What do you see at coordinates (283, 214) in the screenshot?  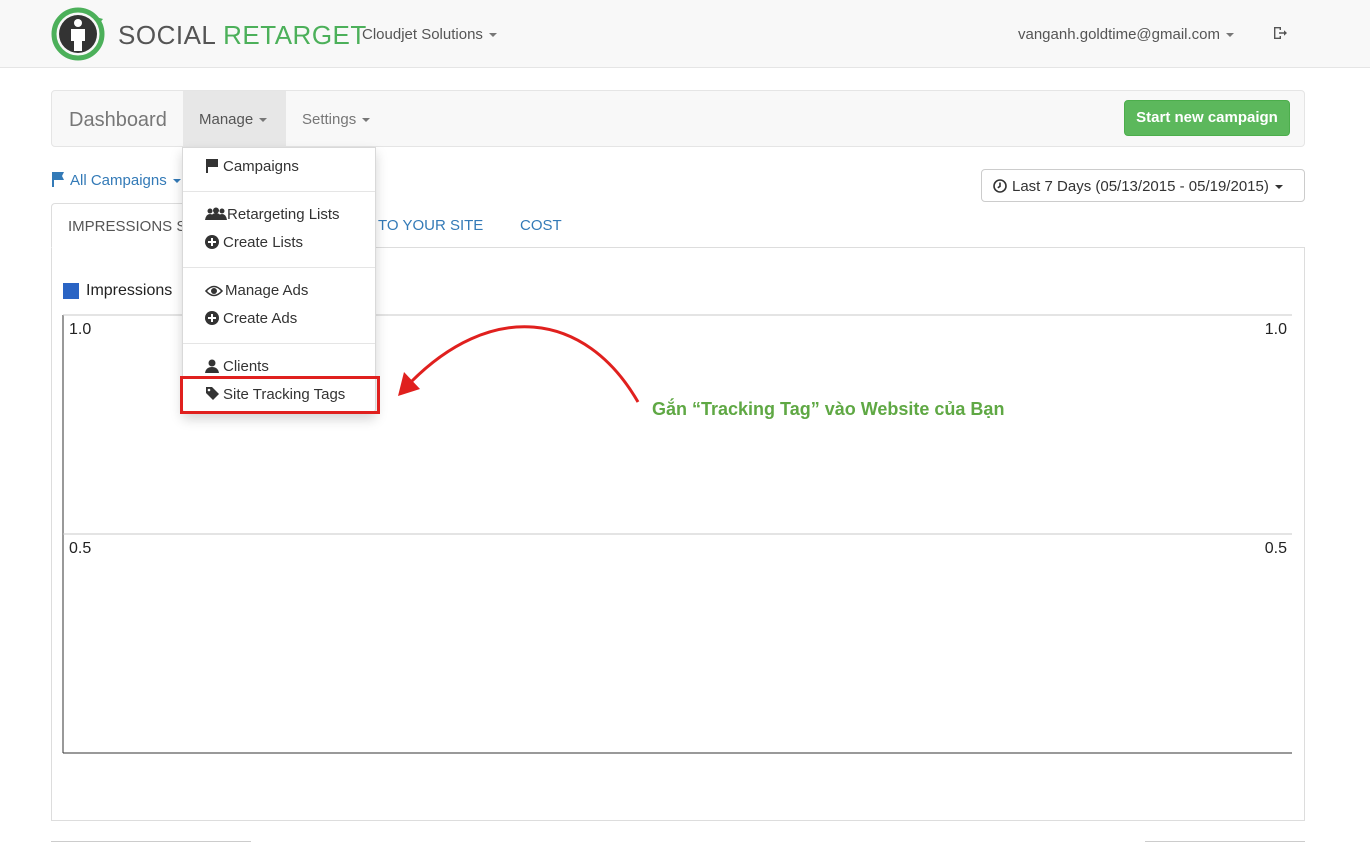 I see `menu-item-label: Retargeting Lists` at bounding box center [283, 214].